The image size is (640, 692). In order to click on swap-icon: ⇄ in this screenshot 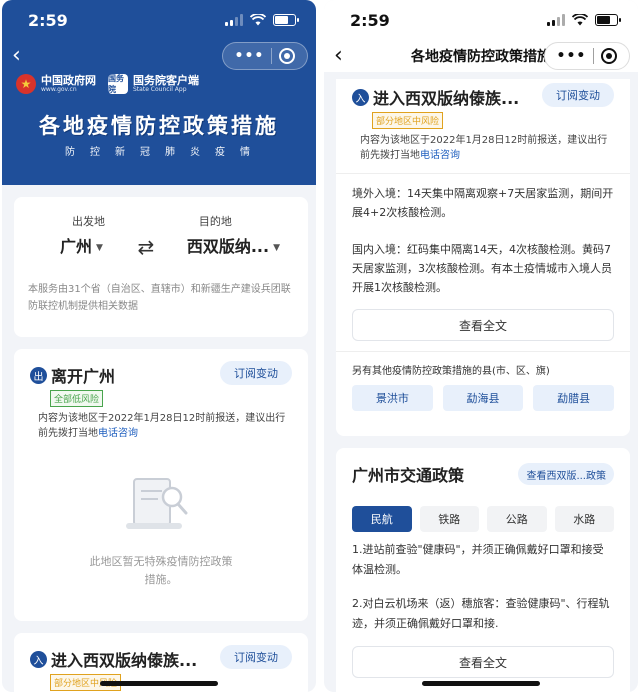, I will do `click(146, 247)`.